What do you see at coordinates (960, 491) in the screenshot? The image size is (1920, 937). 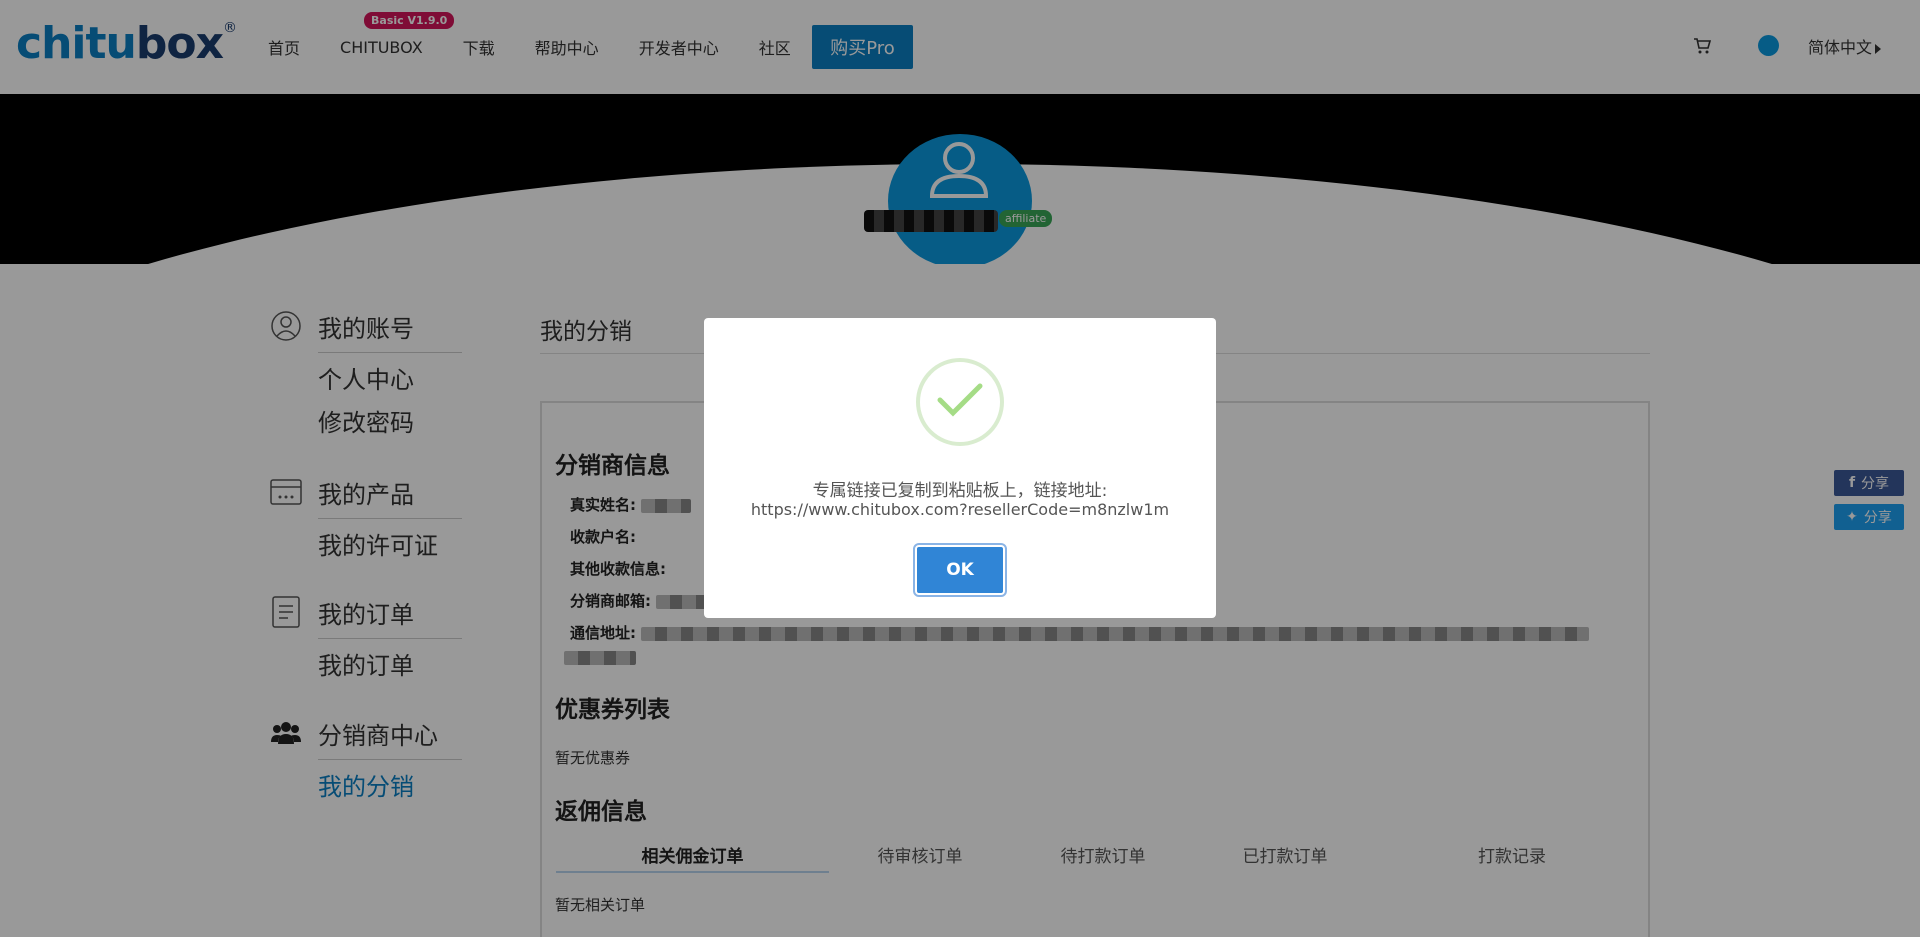 I see `dialog-message: 专属链接已复制到粘贴板上，链接地址:` at bounding box center [960, 491].